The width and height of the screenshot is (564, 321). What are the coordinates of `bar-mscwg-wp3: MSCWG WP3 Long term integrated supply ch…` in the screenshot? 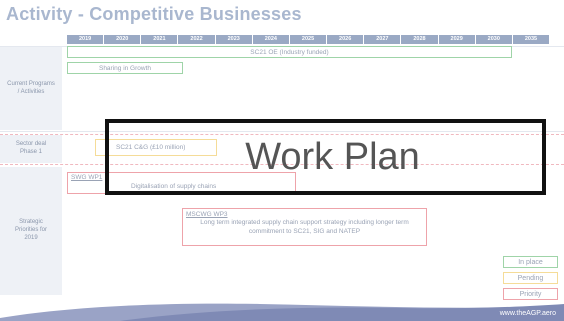 It's located at (304, 227).